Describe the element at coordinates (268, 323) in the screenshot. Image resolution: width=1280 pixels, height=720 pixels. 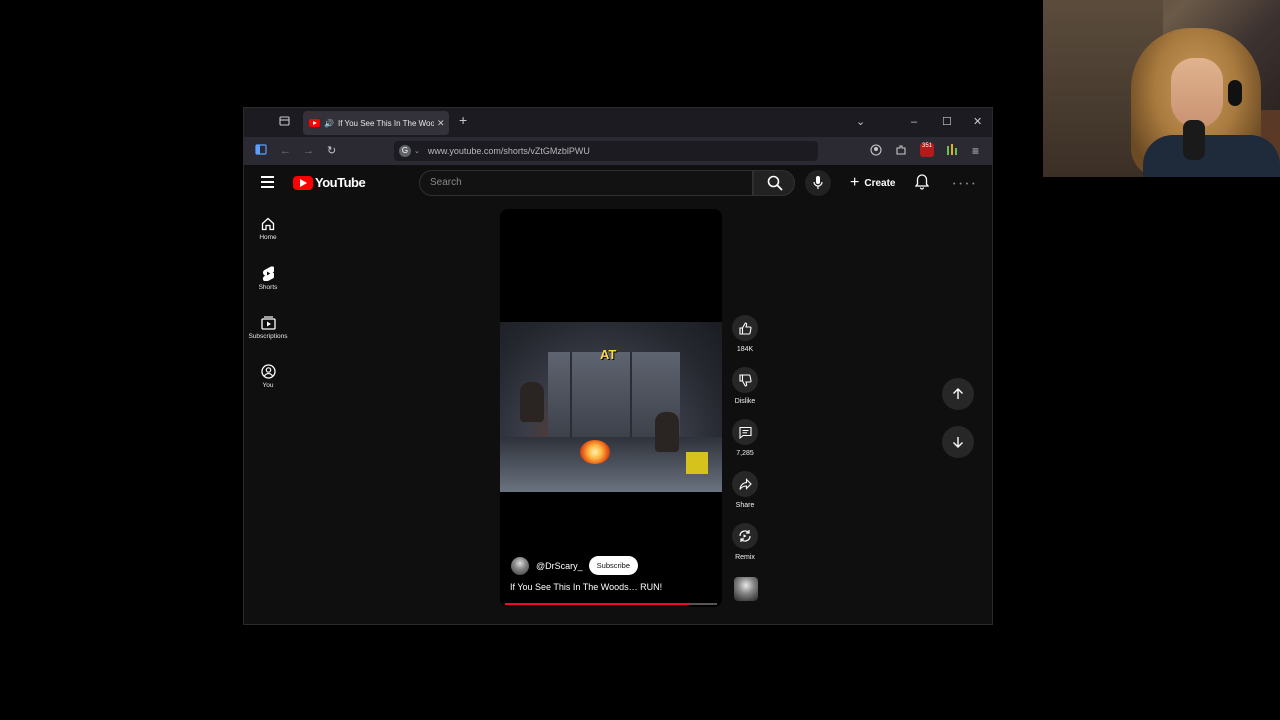
I see `subscriptions-icon` at that location.